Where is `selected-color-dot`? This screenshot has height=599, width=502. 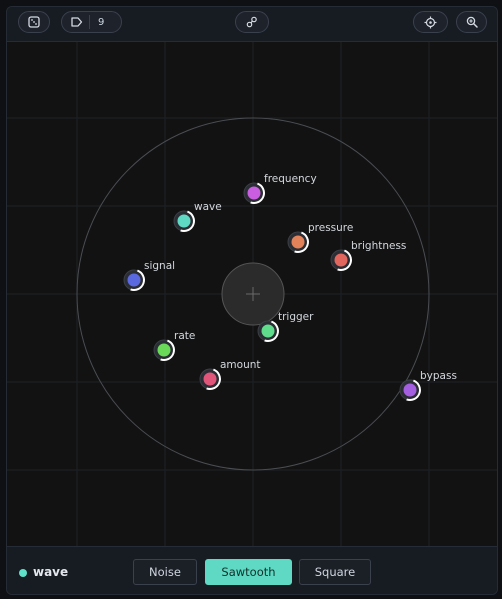
selected-color-dot is located at coordinates (23, 573).